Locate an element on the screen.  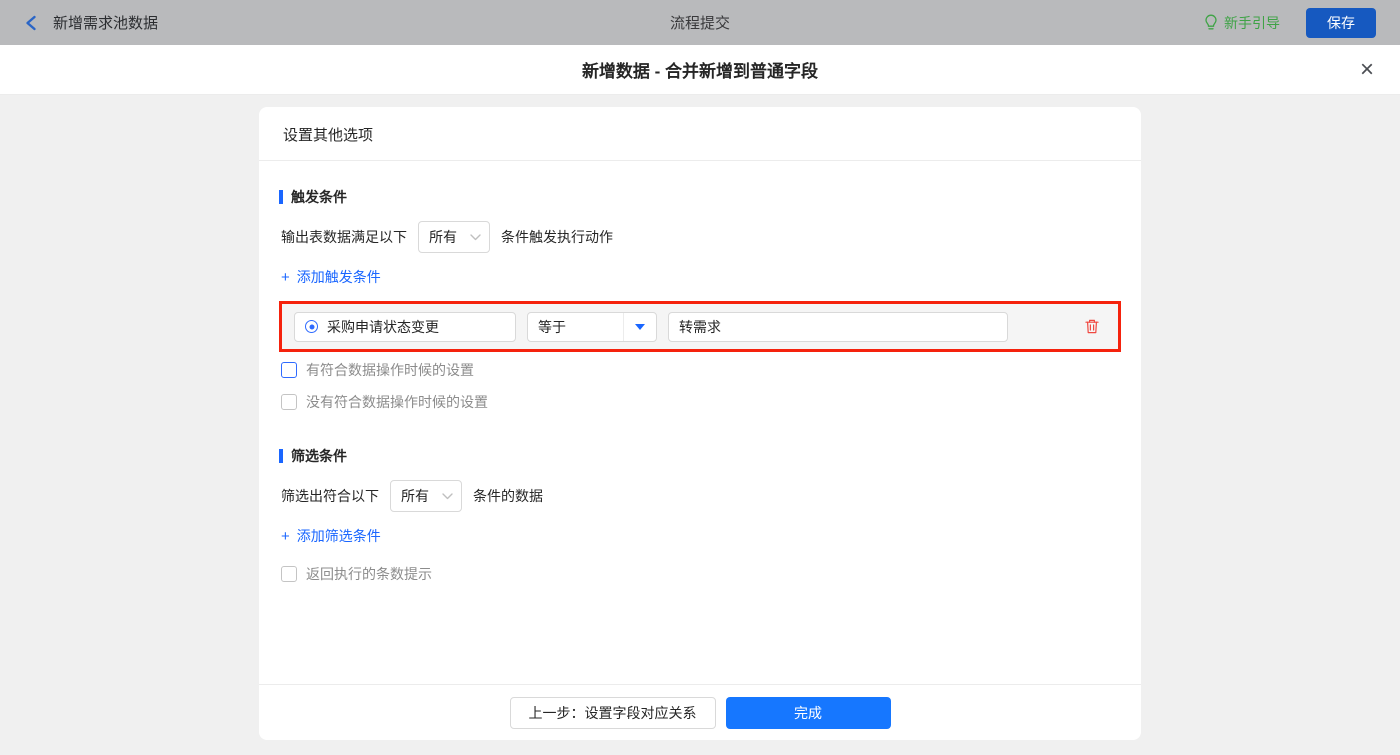
done-button: 完成 is located at coordinates (808, 712).